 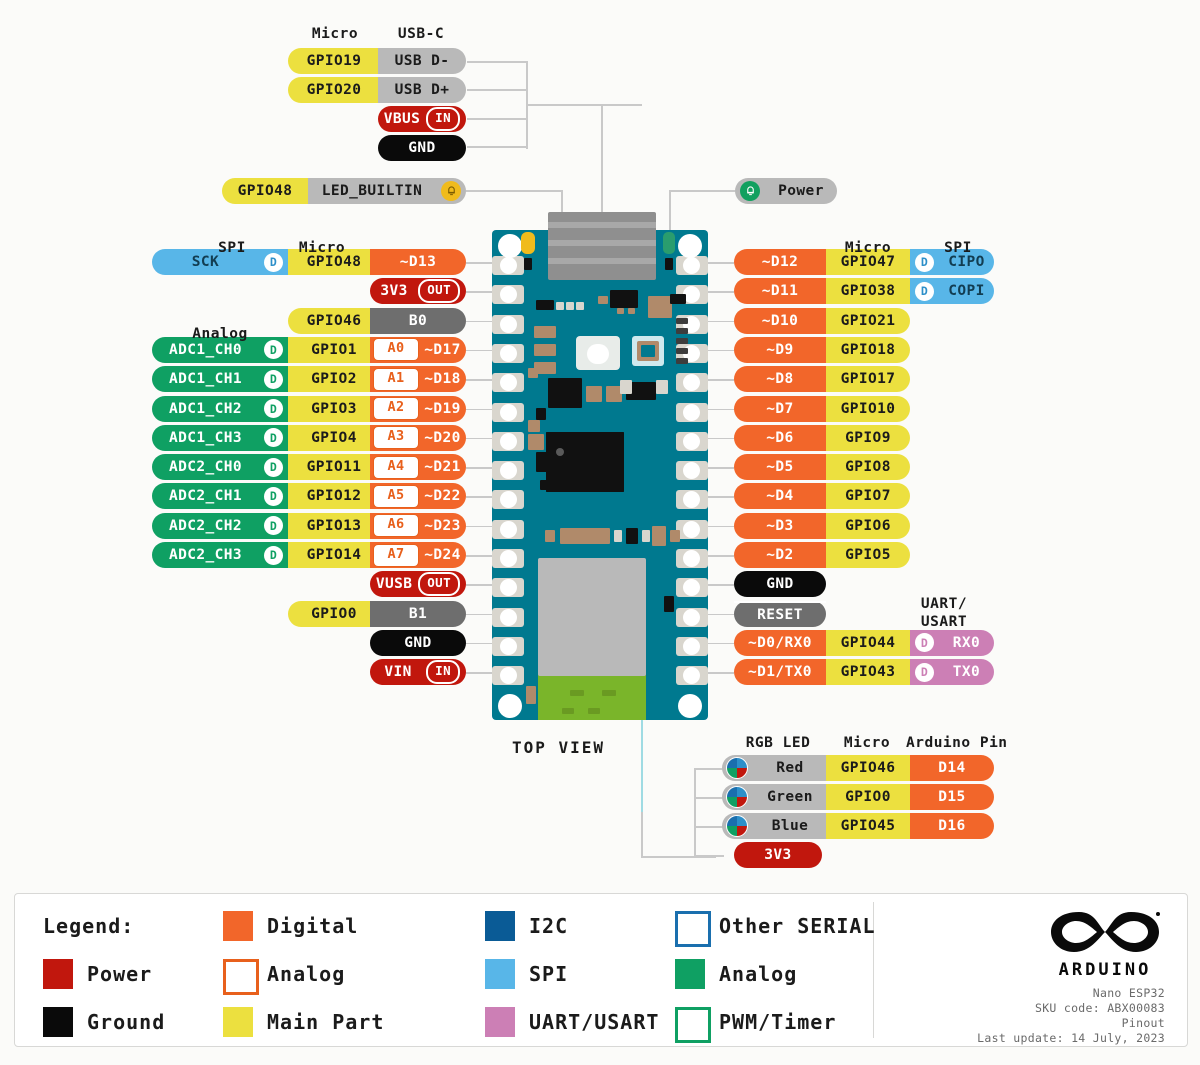 I want to click on left-pin-pill-5: A2 ~D19, so click(x=418, y=408).